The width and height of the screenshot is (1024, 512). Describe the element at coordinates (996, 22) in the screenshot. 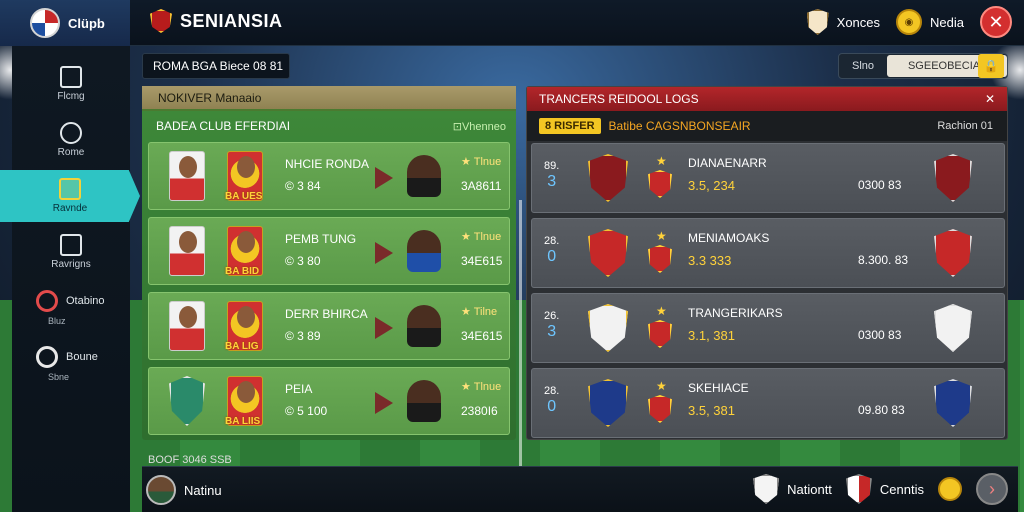

I see `close-button: ✕` at that location.